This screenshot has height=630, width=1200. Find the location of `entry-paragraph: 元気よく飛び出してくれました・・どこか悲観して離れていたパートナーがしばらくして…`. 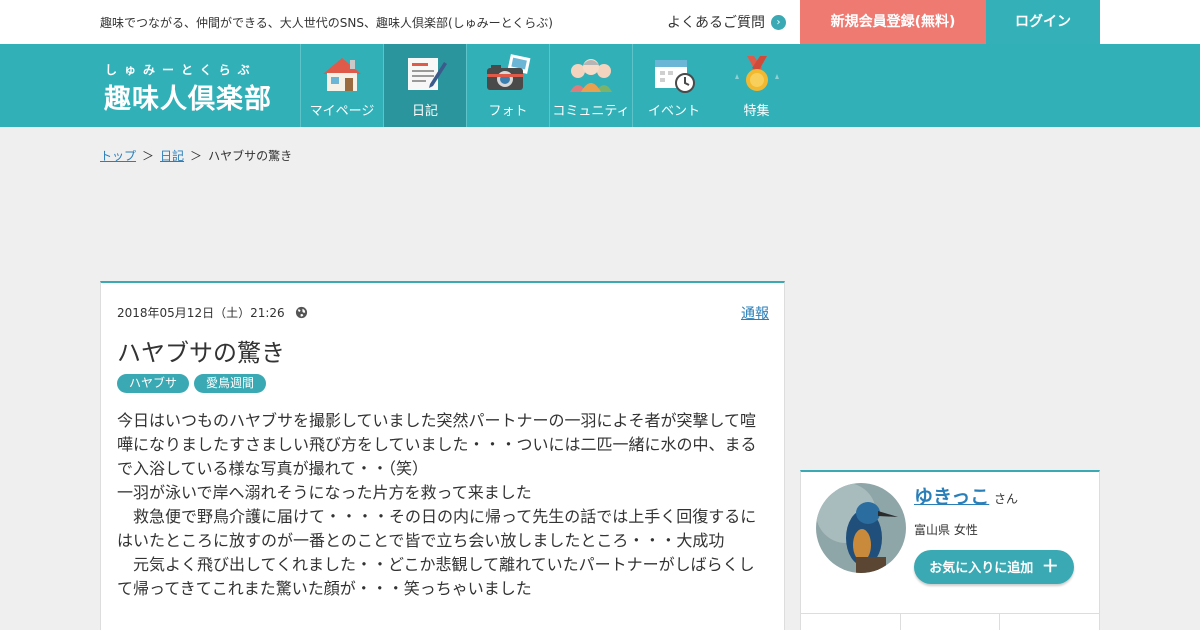

entry-paragraph: 元気よく飛び出してくれました・・どこか悲観して離れていたパートナーがしばらくして… is located at coordinates (436, 576).